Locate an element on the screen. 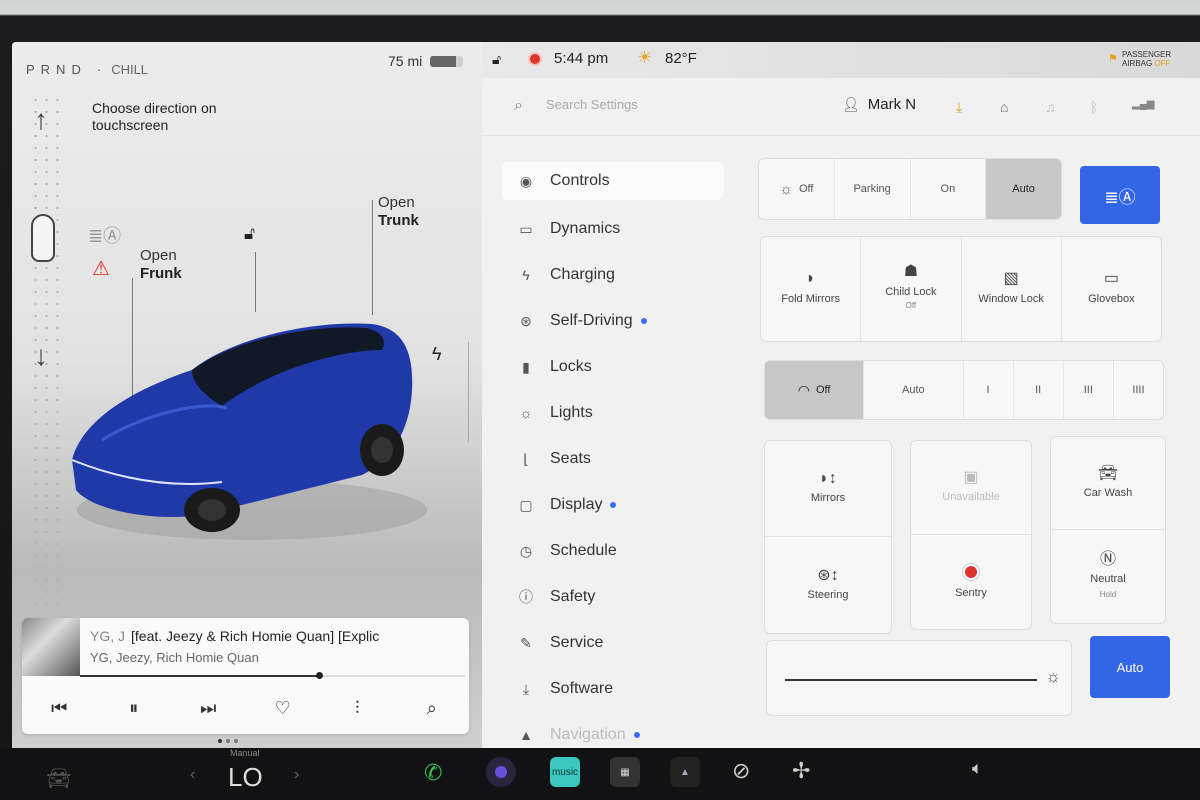  climate-temp-value: LO is located at coordinates (245, 777).